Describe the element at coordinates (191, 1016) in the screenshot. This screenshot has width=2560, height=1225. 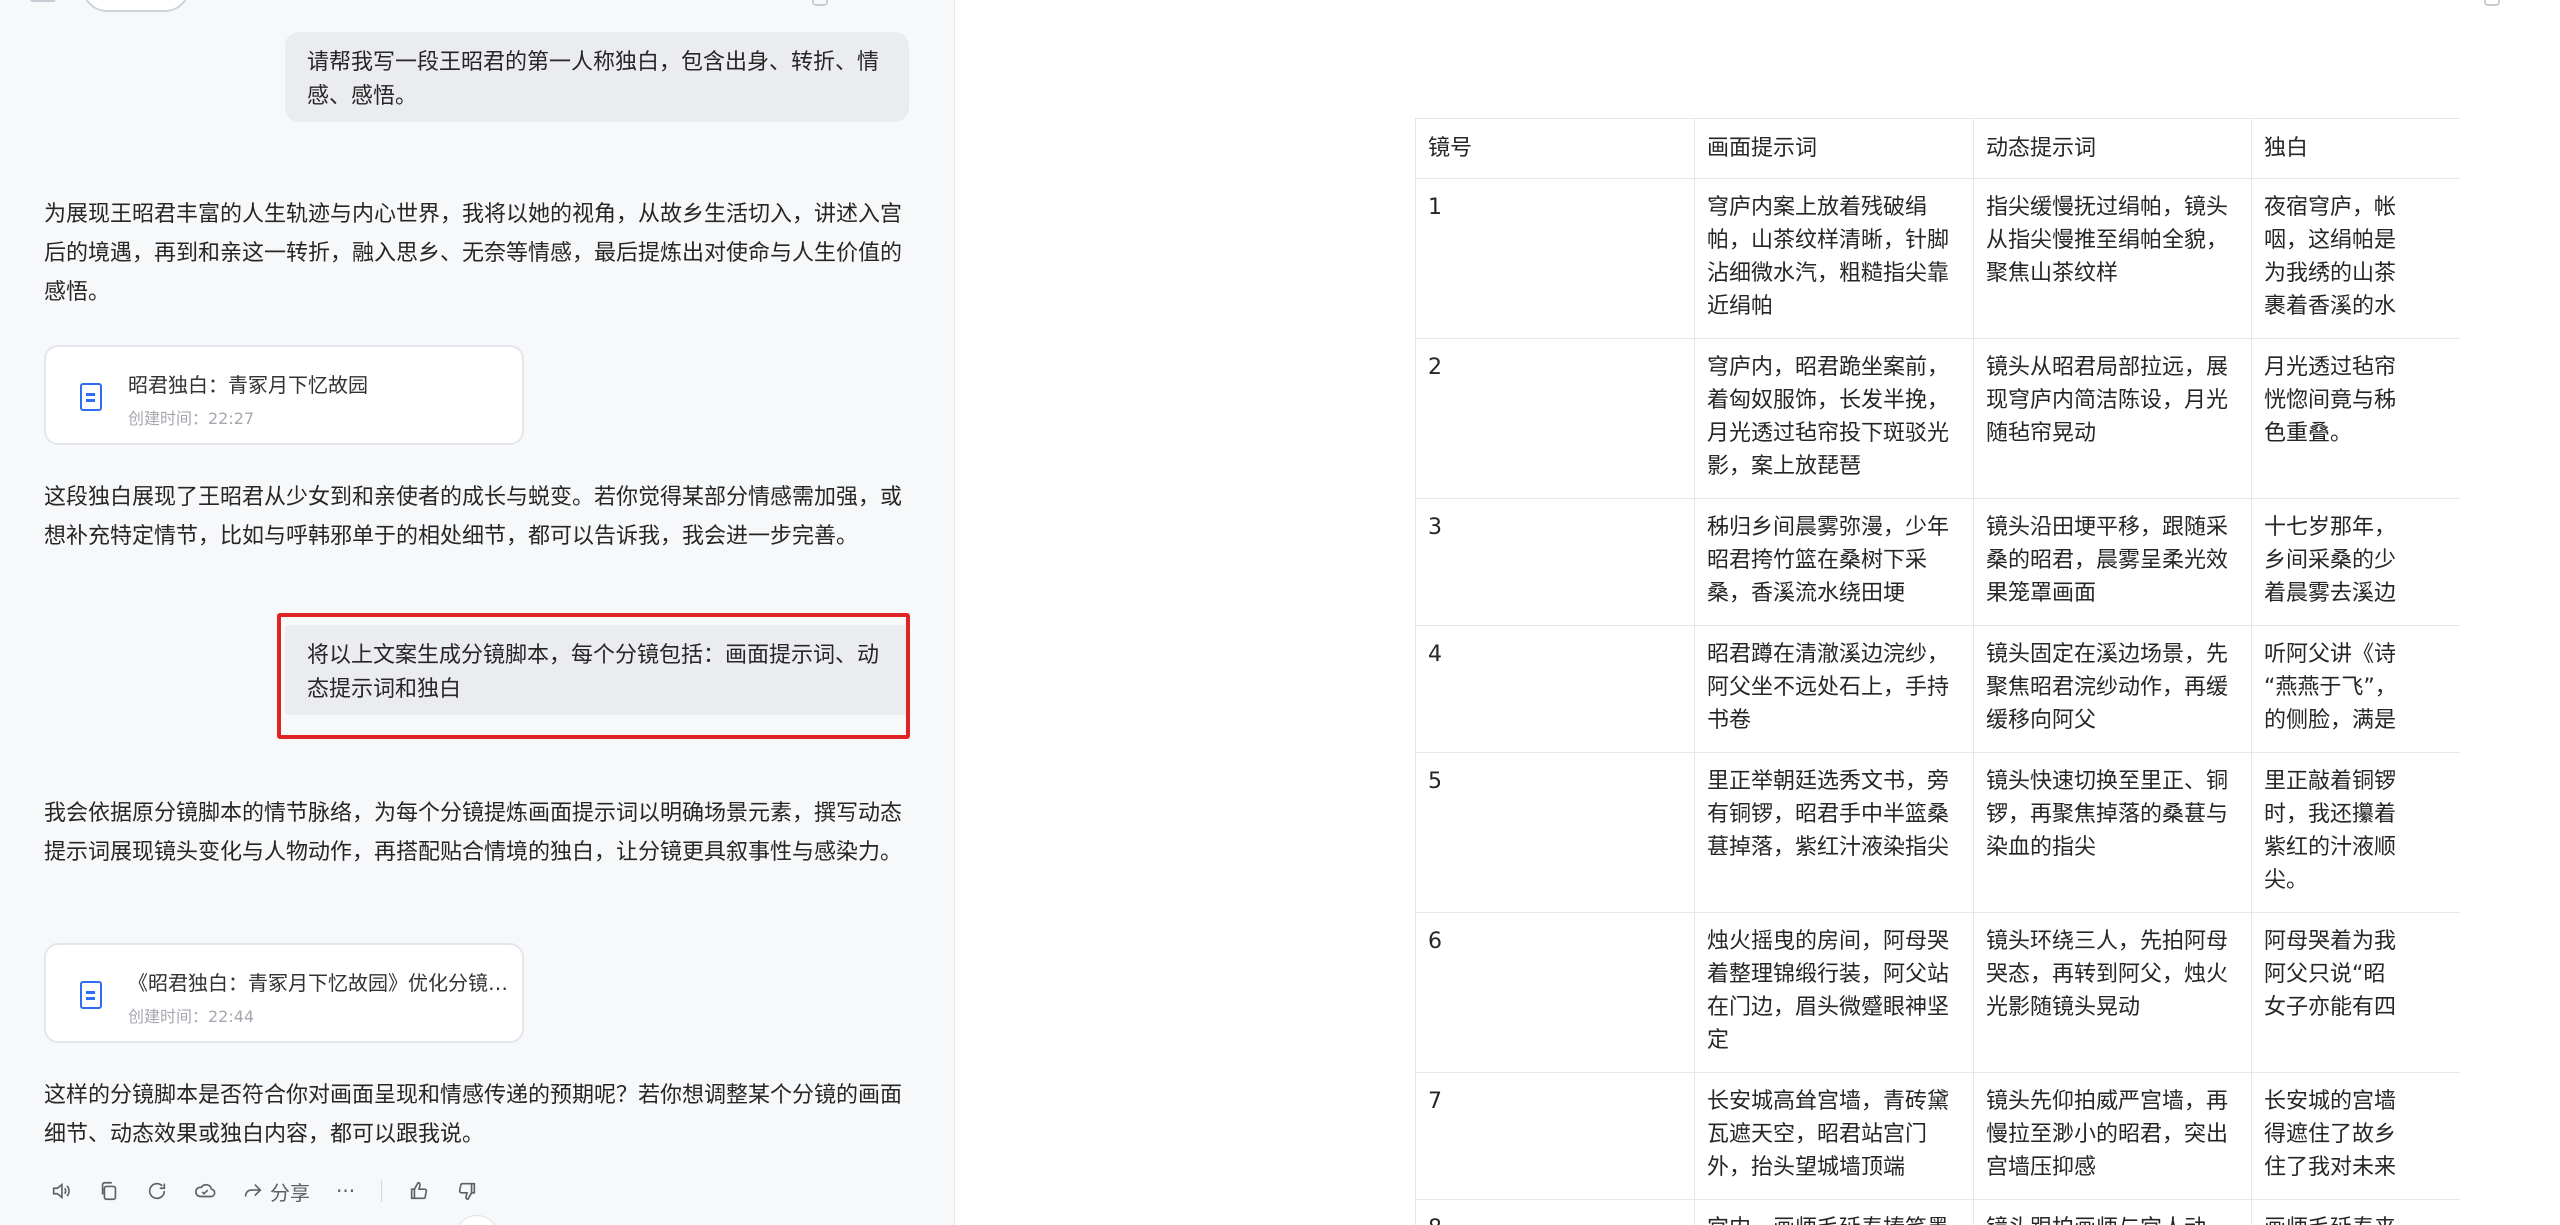
I see `document-card-time: 创建时间：22:44` at that location.